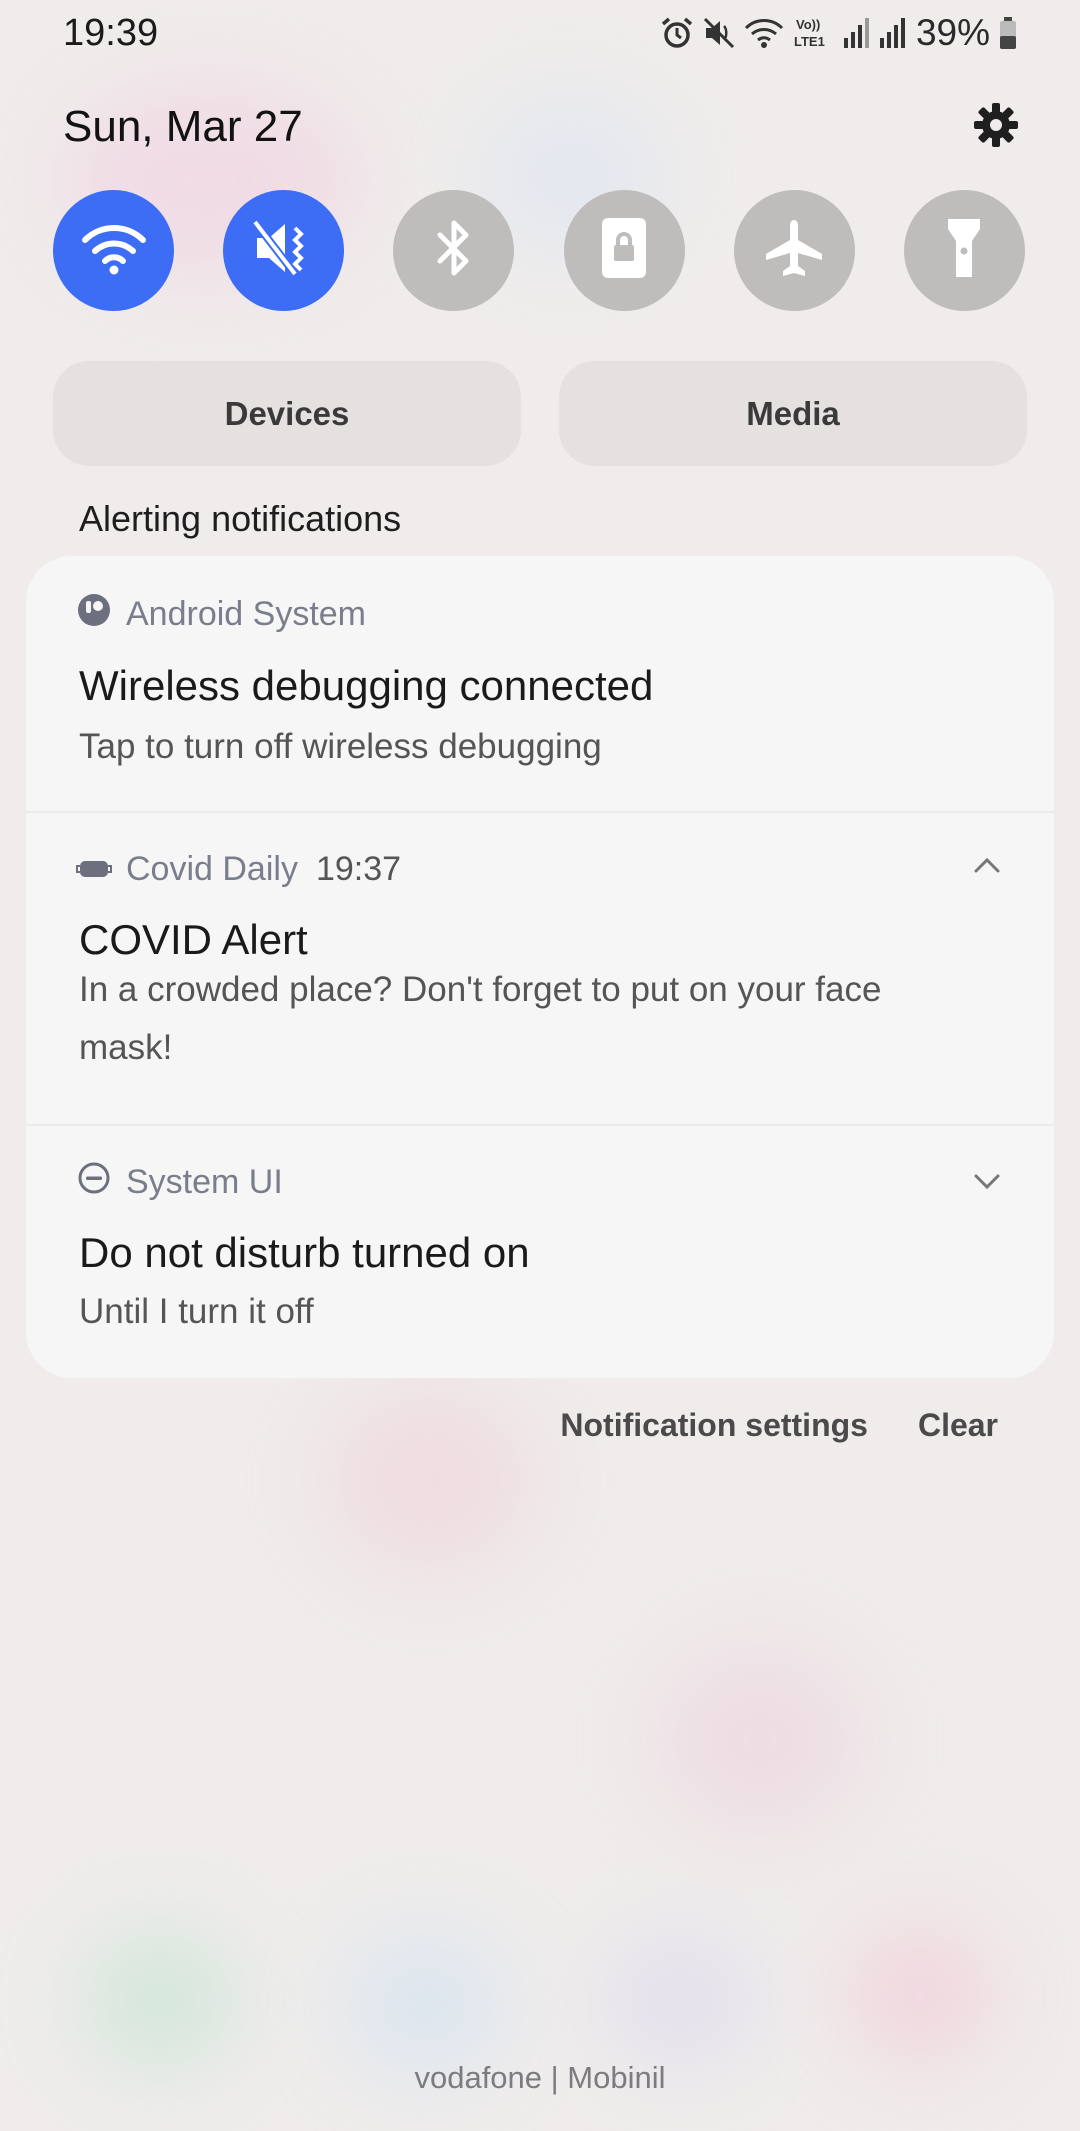 Image resolution: width=1080 pixels, height=2131 pixels. I want to click on notification-settings-button: Notification settings, so click(714, 1425).